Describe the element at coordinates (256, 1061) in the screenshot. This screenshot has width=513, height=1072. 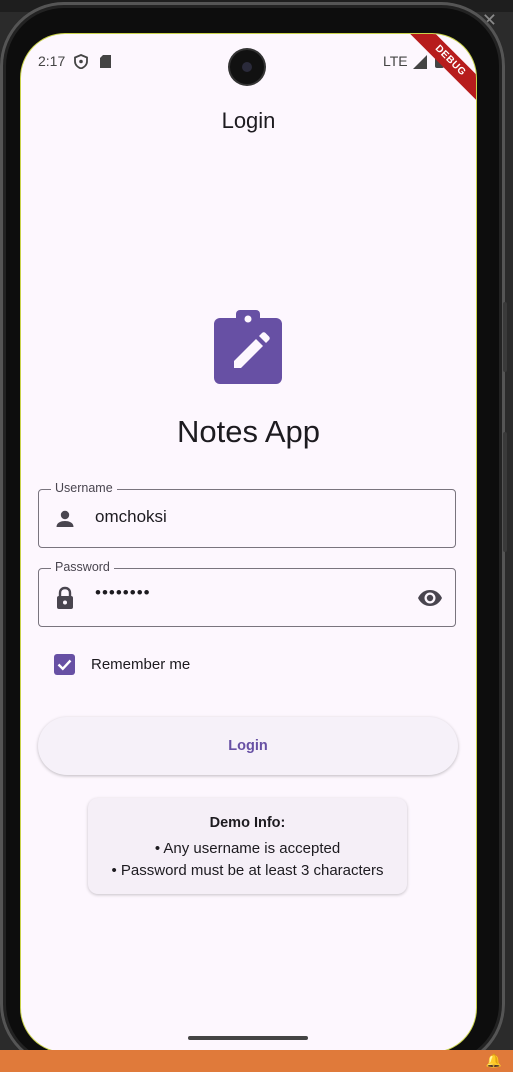
I see `desktop-taskbar` at that location.